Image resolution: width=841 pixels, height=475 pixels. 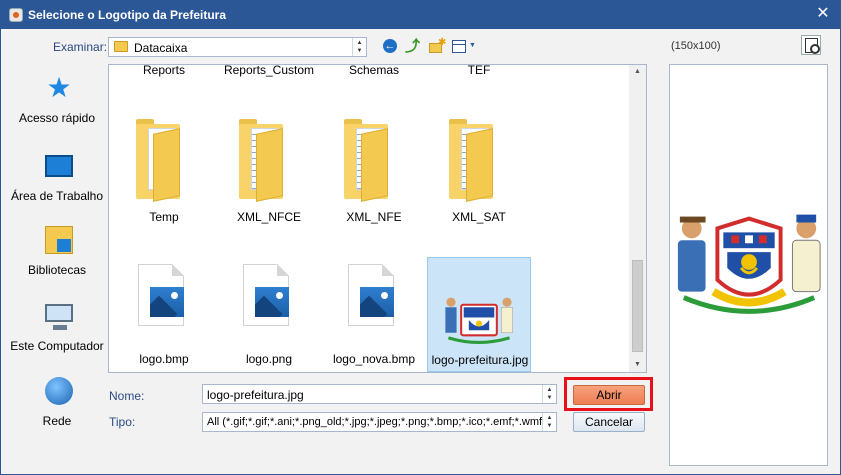 I want to click on item-label: Reports, so click(x=164, y=70).